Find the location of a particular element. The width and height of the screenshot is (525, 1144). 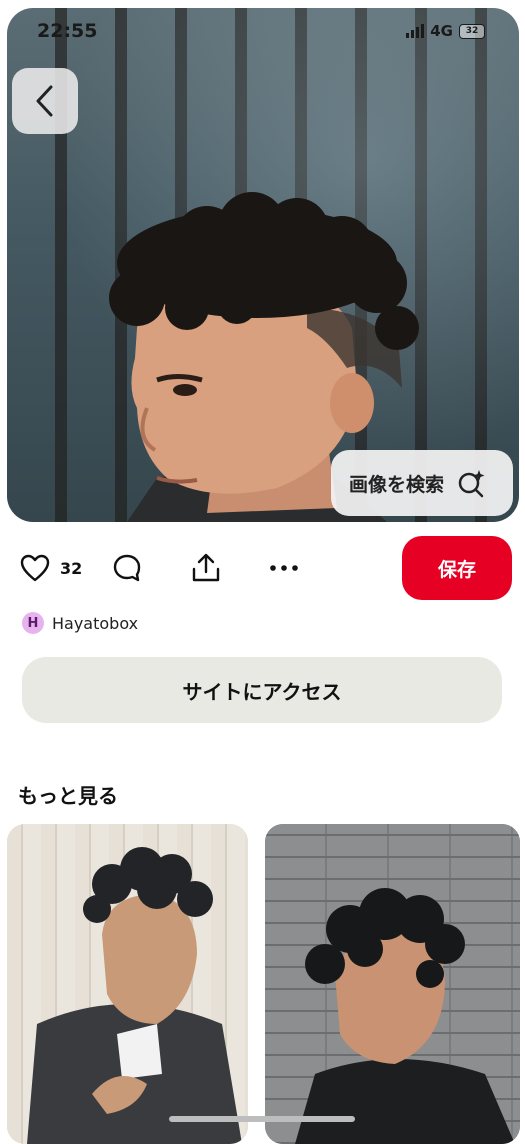

visual-search-label: 画像を検索 is located at coordinates (397, 484).